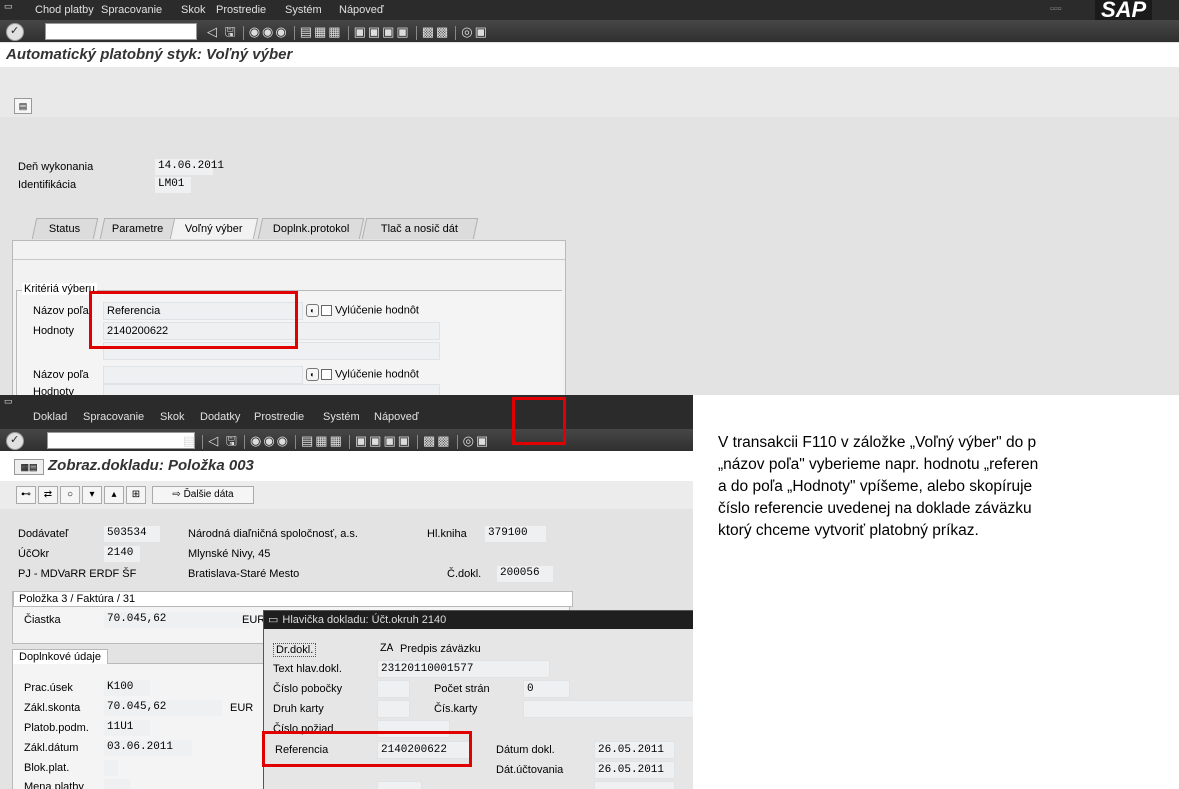 The height and width of the screenshot is (789, 1179). Describe the element at coordinates (122, 554) in the screenshot. I see `company-code-value: 2140` at that location.